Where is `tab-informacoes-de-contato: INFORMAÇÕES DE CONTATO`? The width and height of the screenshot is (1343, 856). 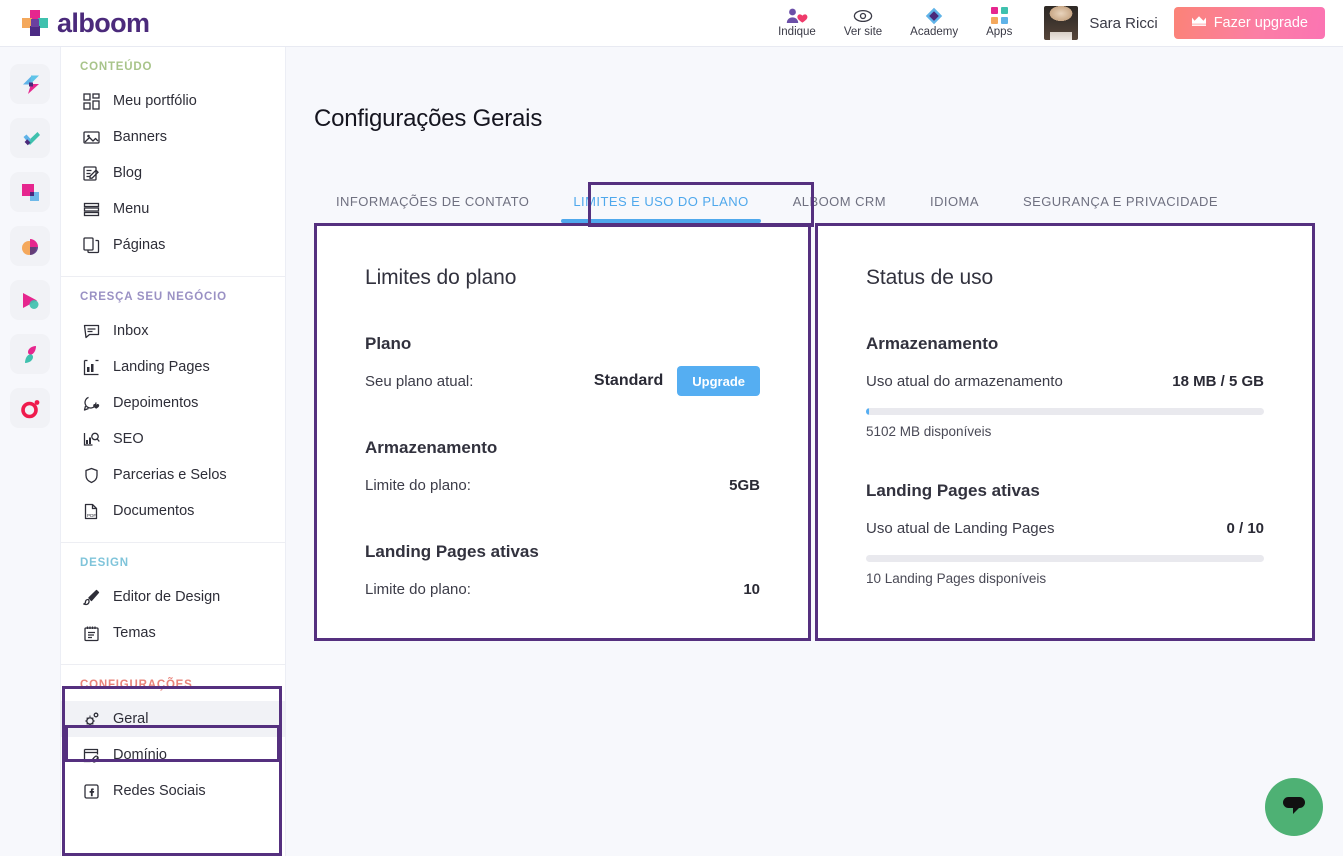
tab-informacoes-de-contato: INFORMAÇÕES DE CONTATO is located at coordinates (432, 208).